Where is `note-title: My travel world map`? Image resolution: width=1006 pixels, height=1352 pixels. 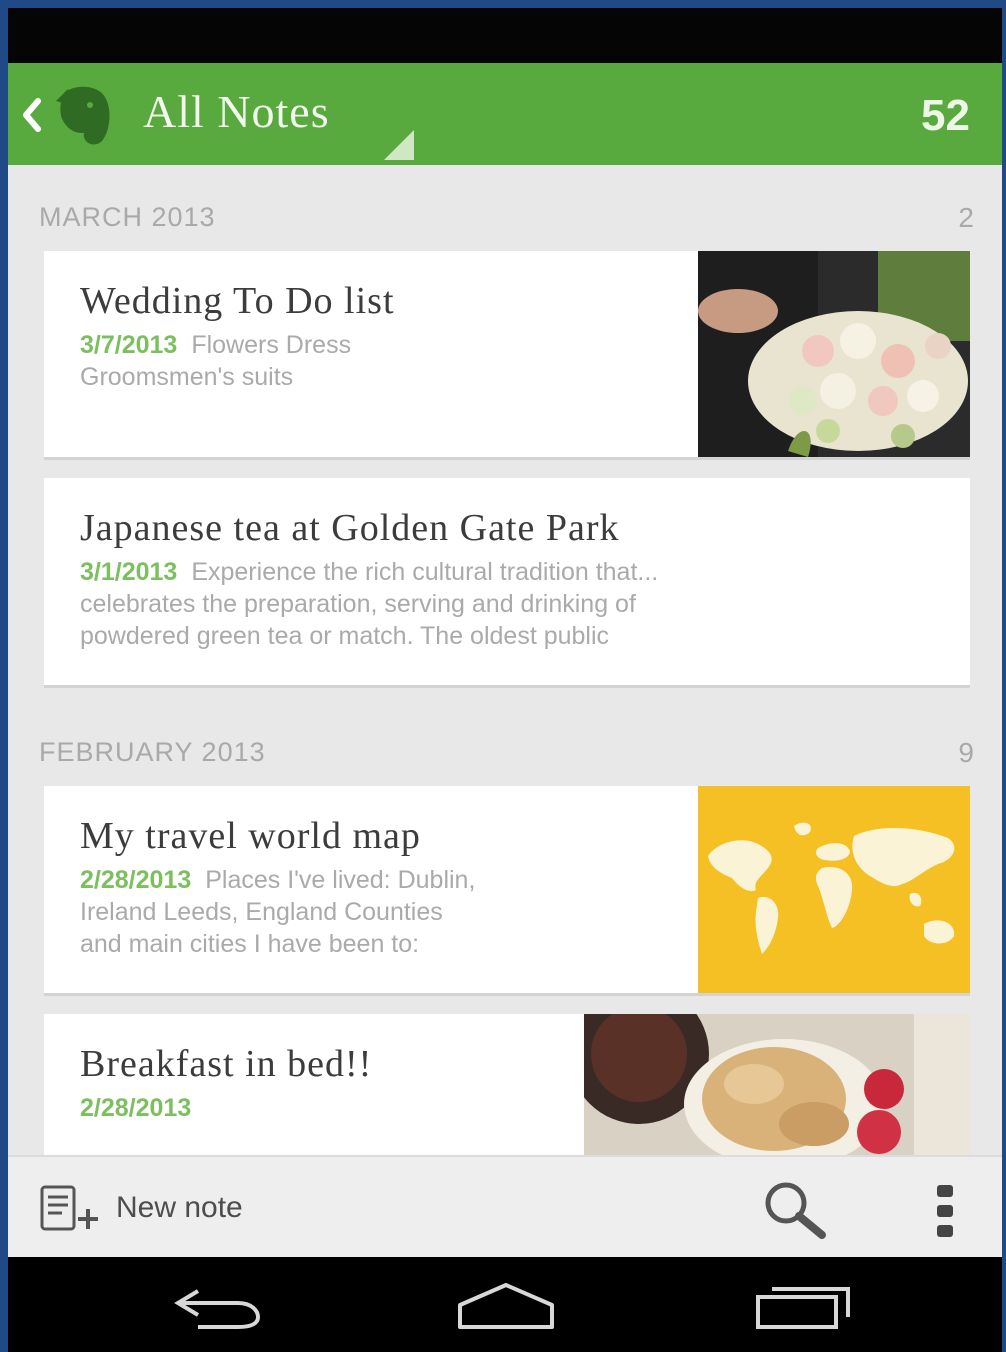 note-title: My travel world map is located at coordinates (250, 836).